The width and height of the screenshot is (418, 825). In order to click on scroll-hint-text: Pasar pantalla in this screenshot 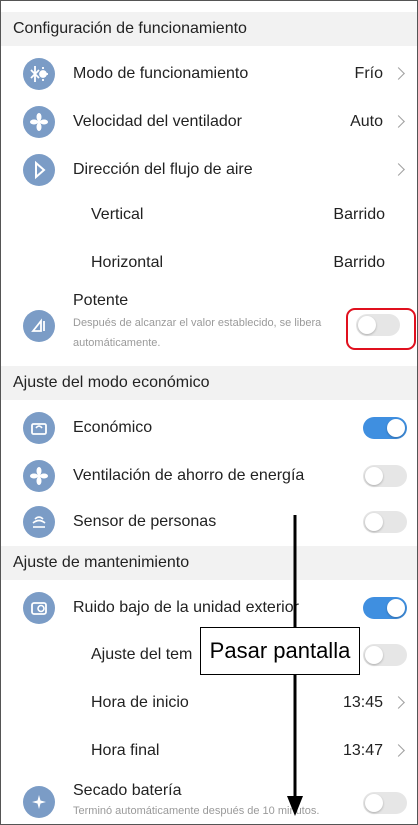, I will do `click(280, 650)`.